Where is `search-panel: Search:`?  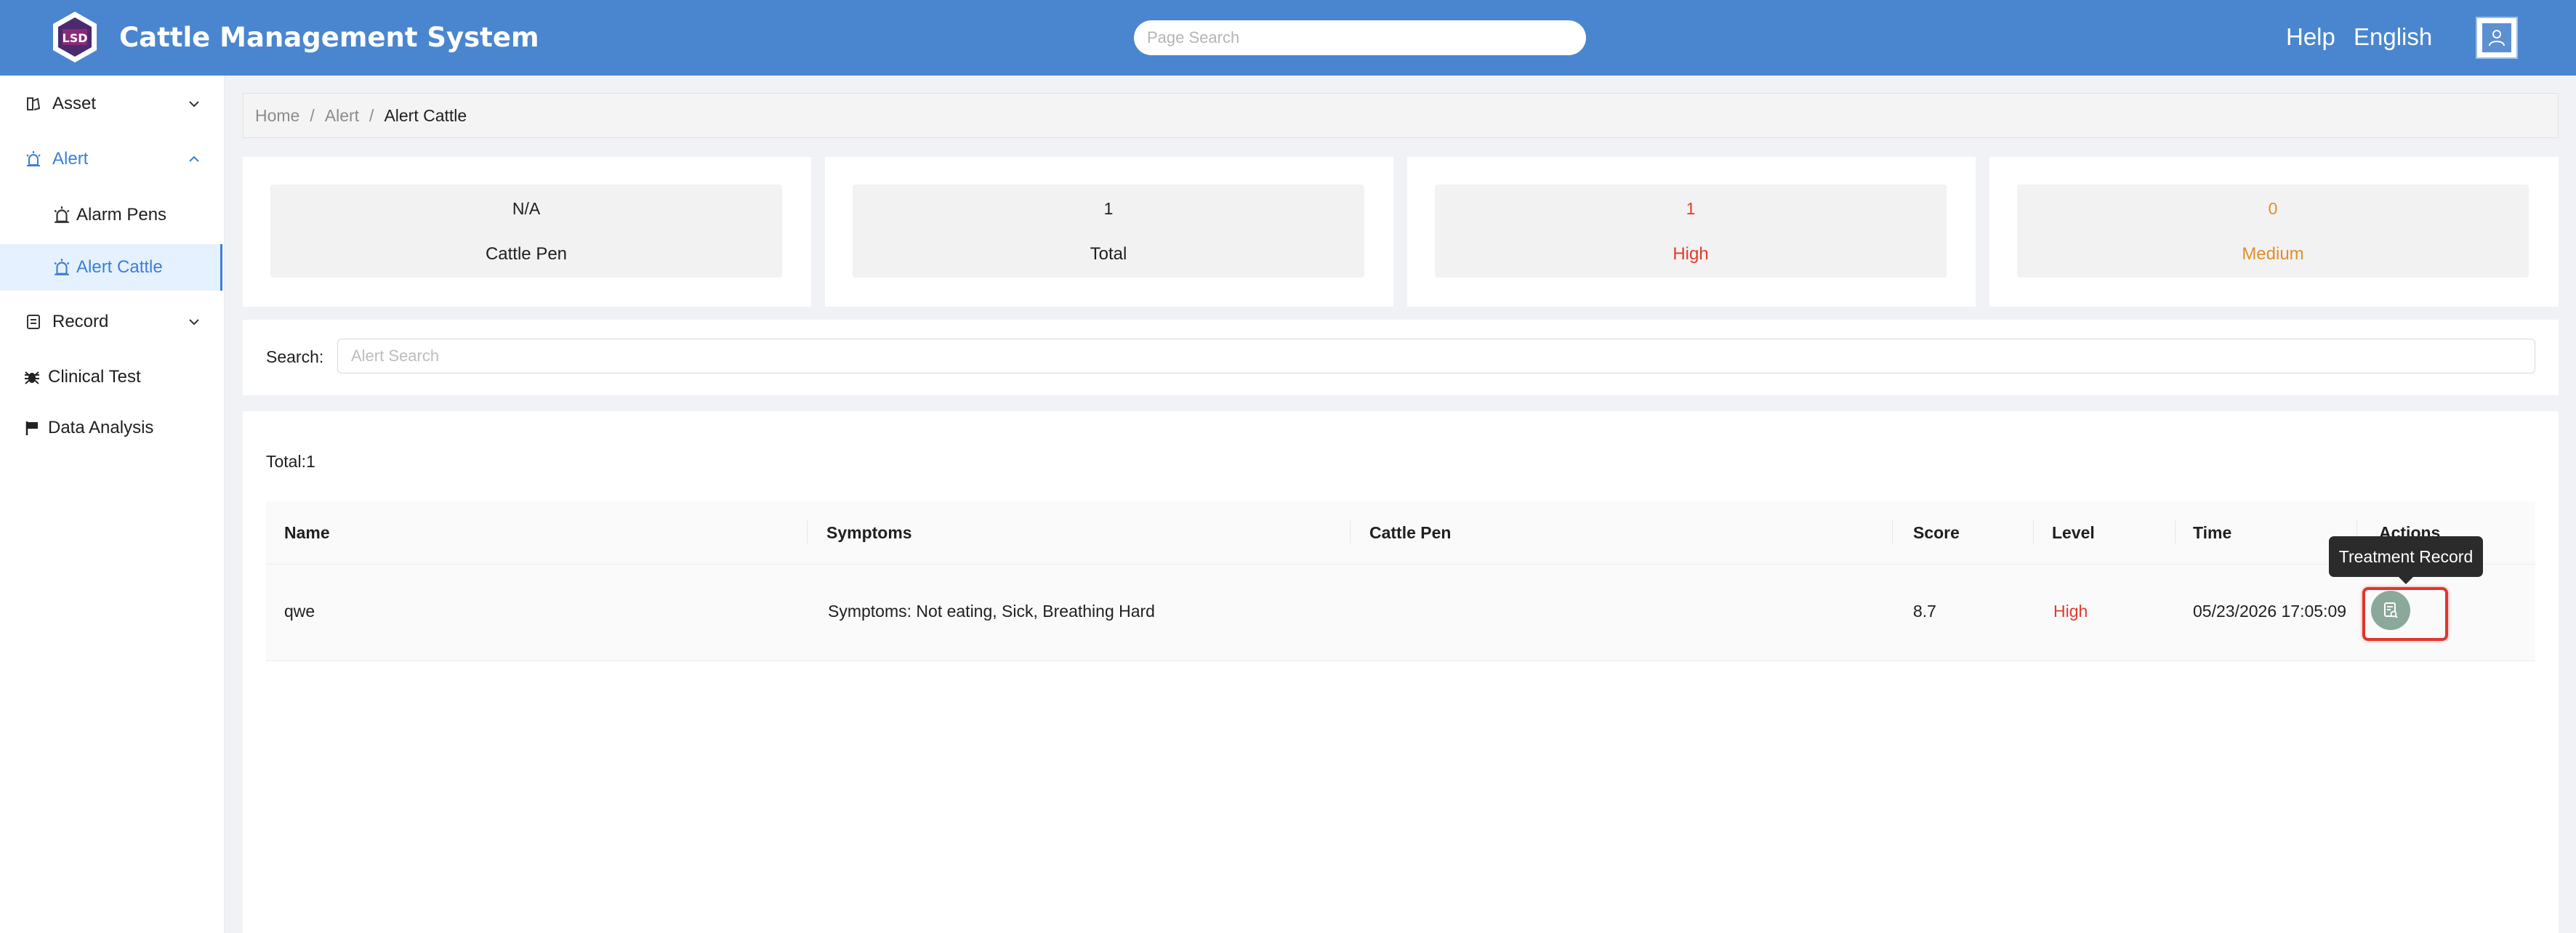 search-panel: Search: is located at coordinates (1401, 358).